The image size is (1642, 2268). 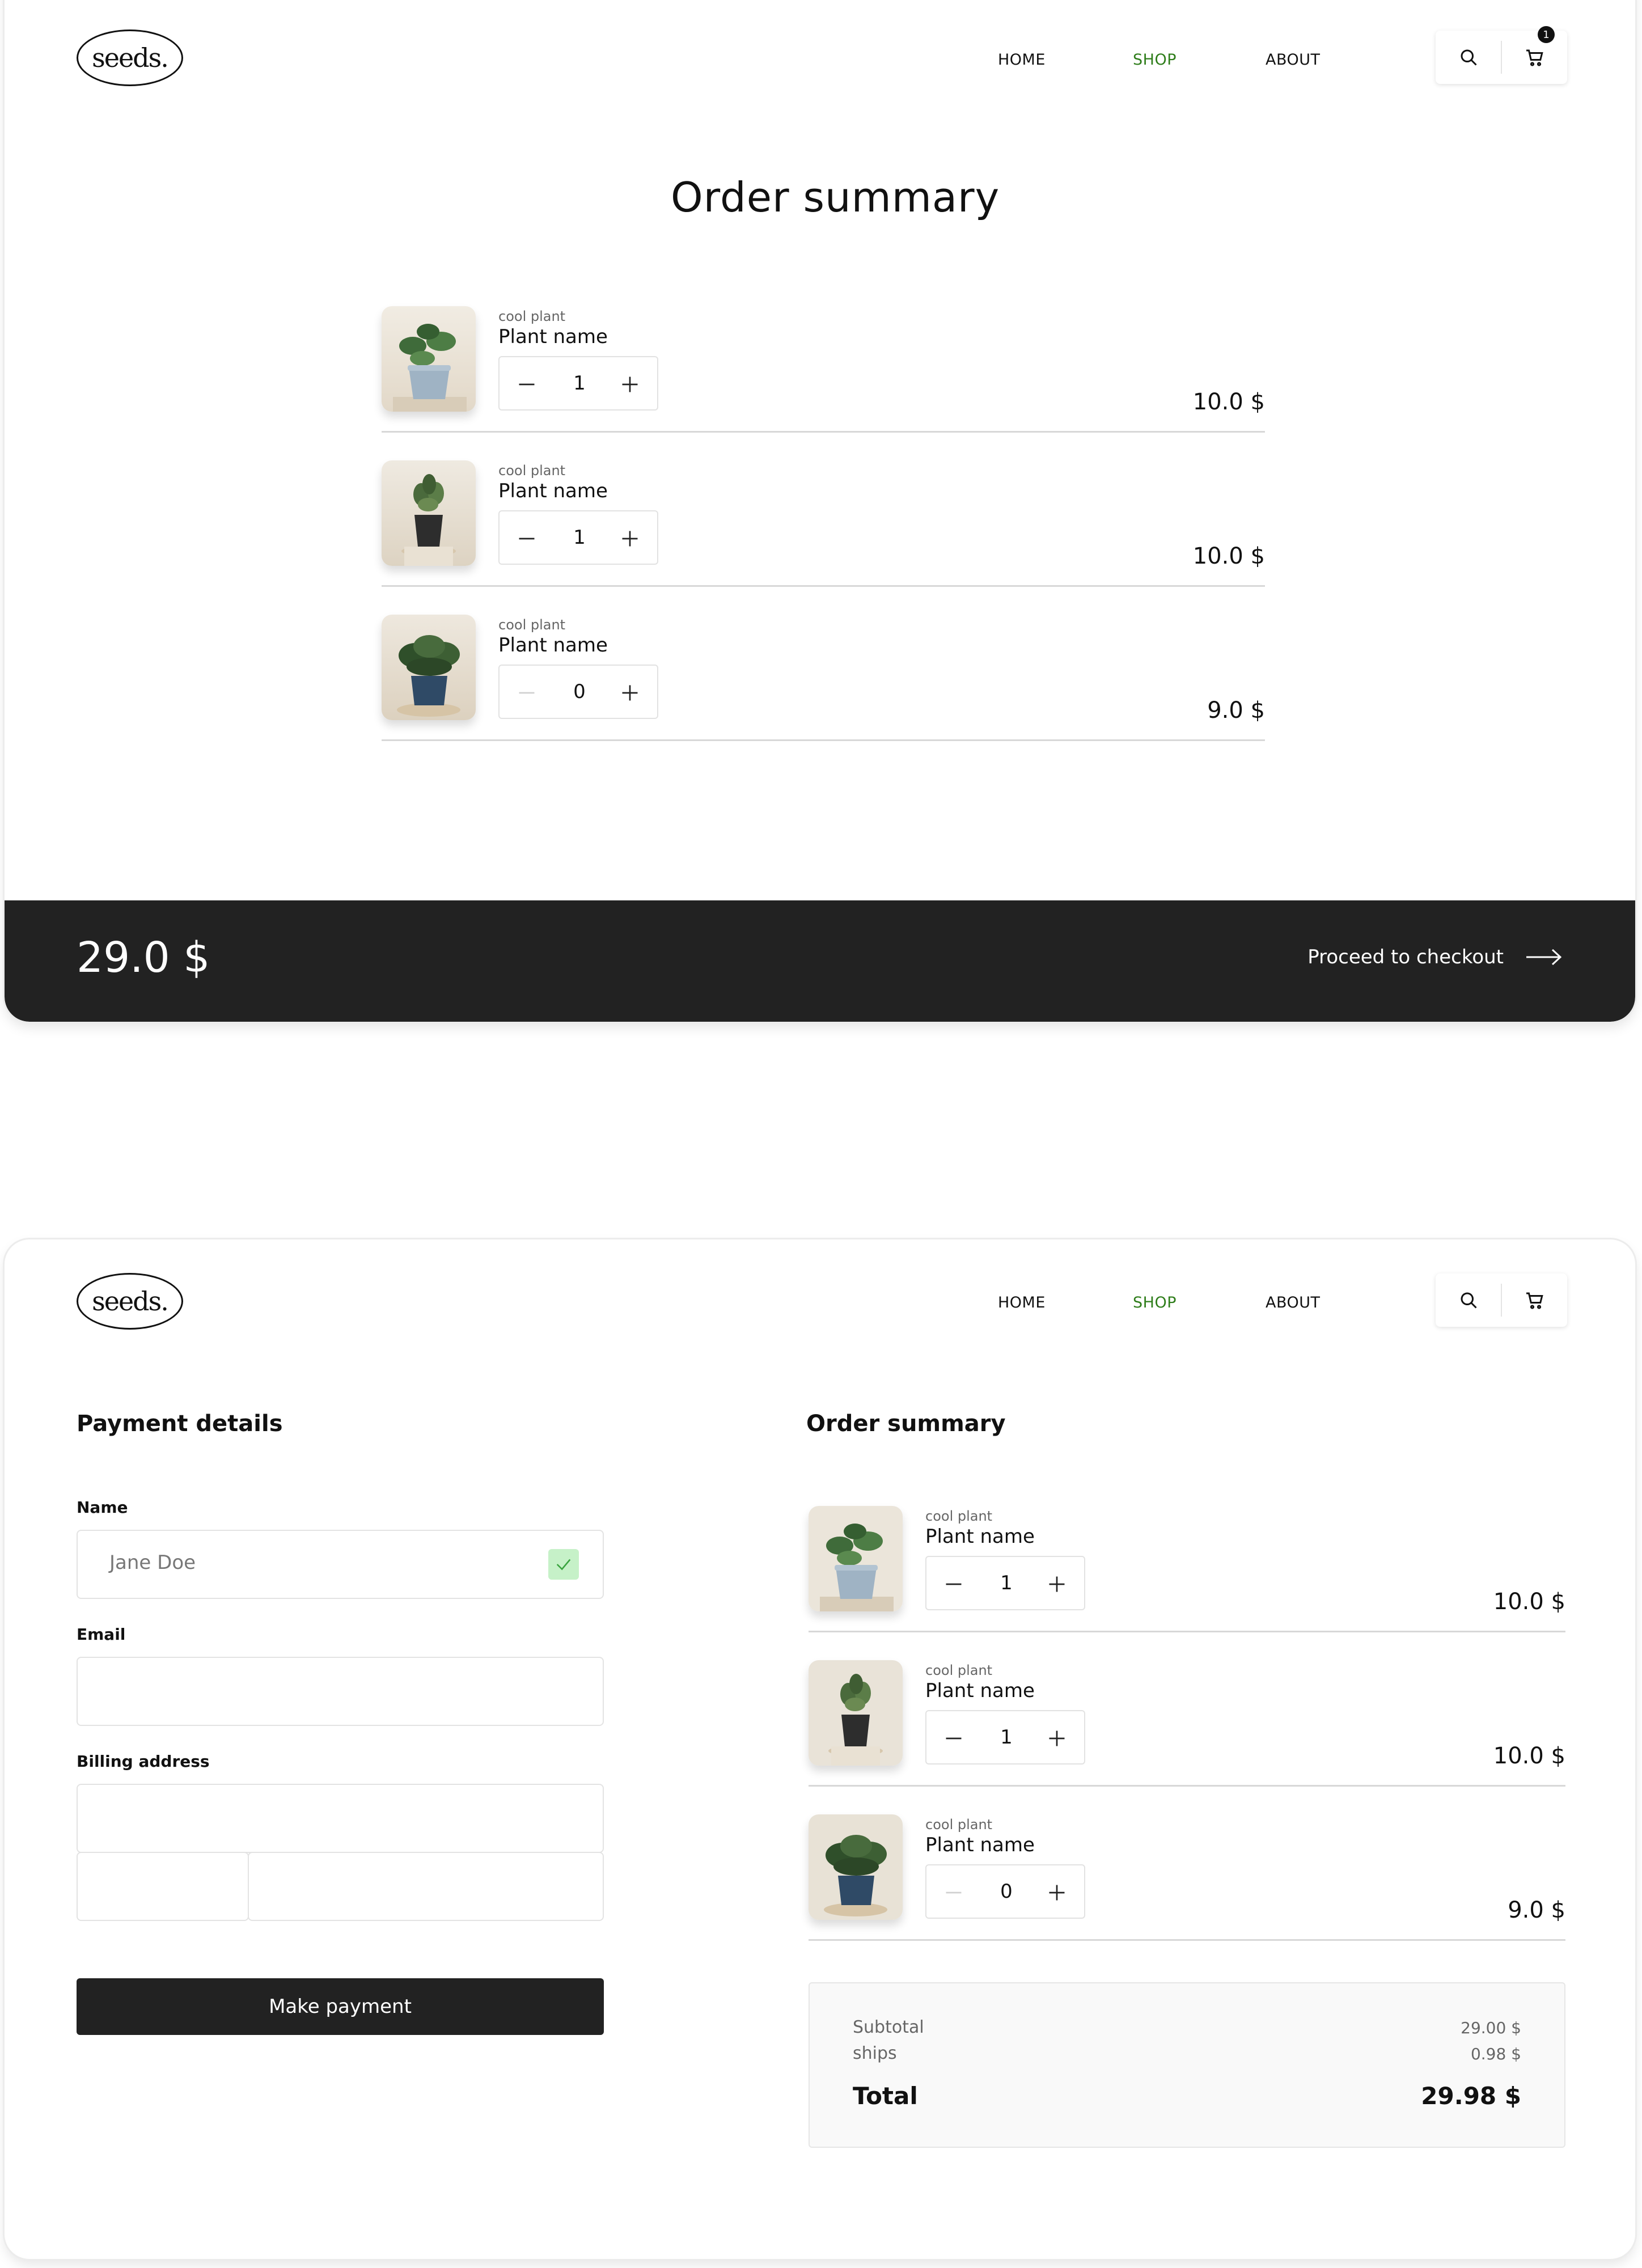 I want to click on email-label: Email, so click(x=101, y=1634).